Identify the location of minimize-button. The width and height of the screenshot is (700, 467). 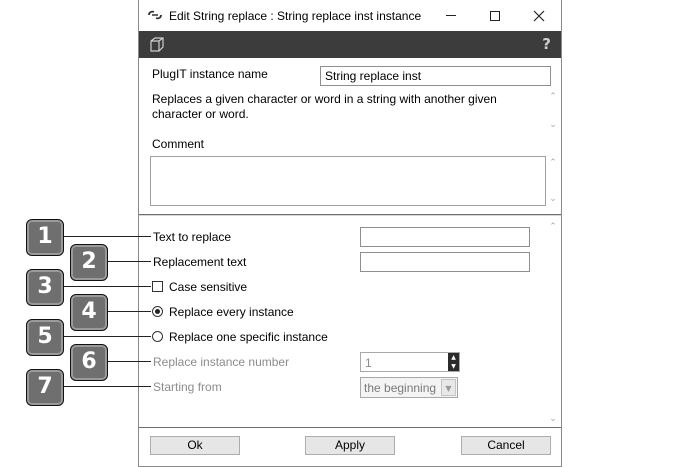
(451, 15).